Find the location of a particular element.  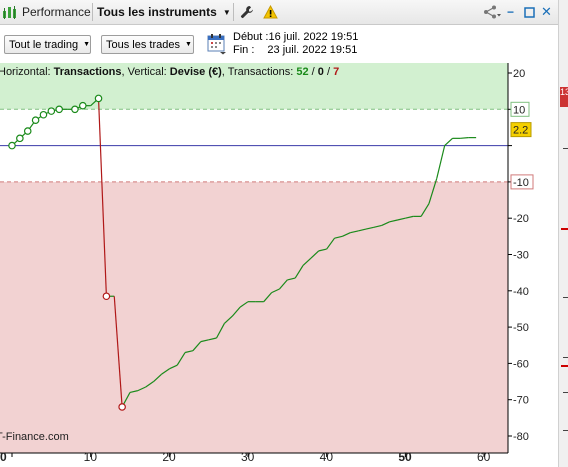

trading-filter-dropdown: Tout le trading ▼ is located at coordinates (47, 44).